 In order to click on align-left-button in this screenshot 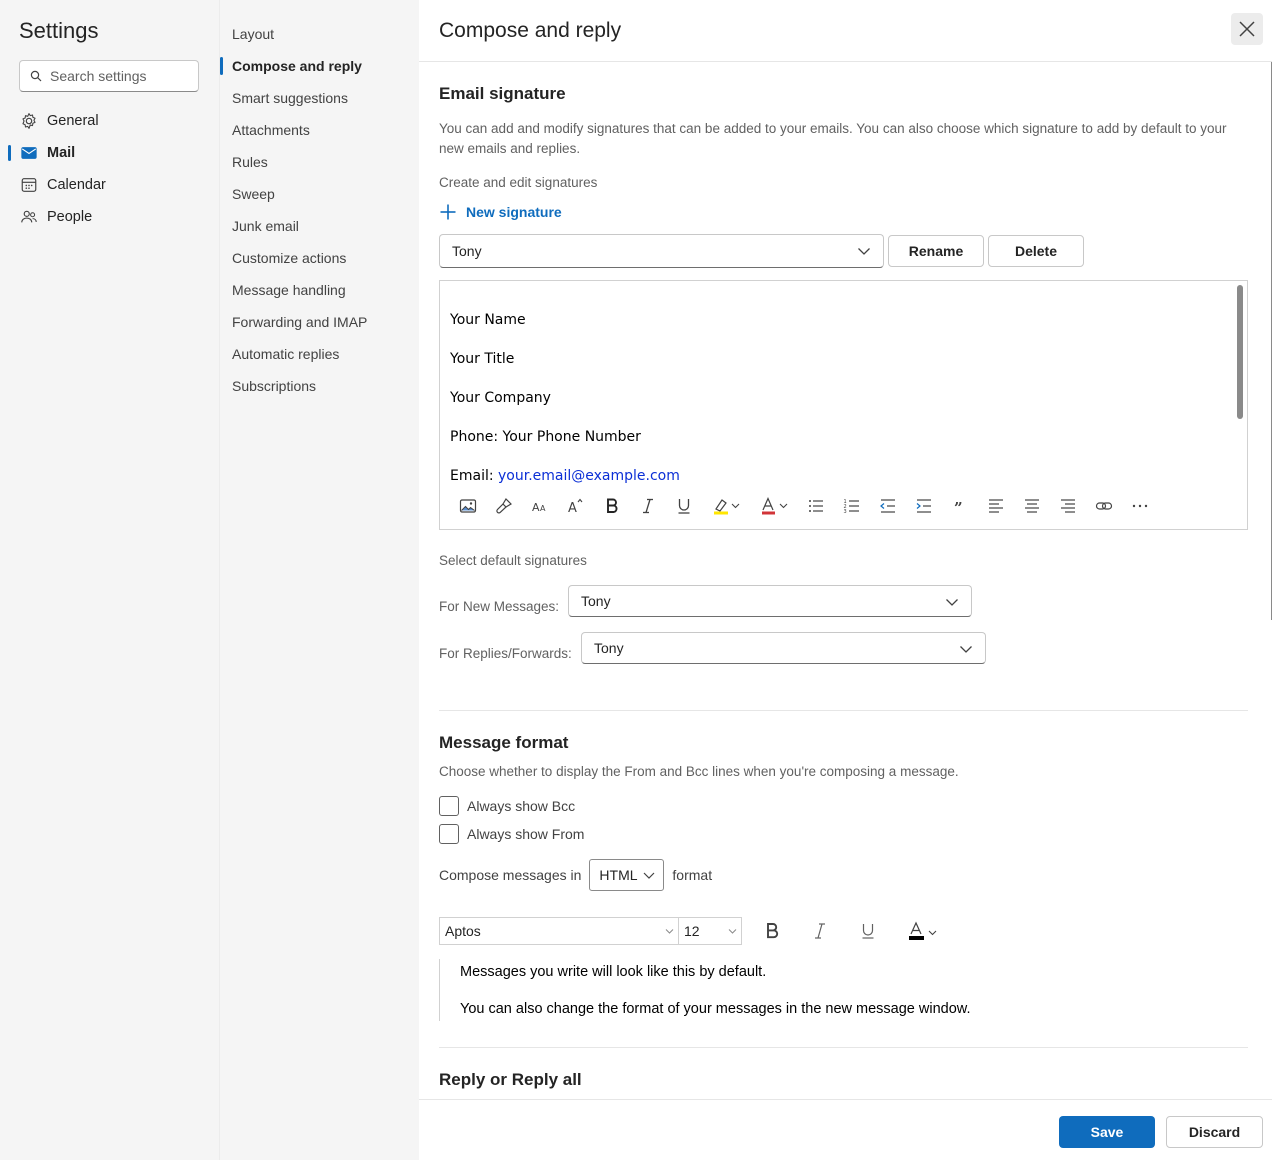, I will do `click(996, 506)`.